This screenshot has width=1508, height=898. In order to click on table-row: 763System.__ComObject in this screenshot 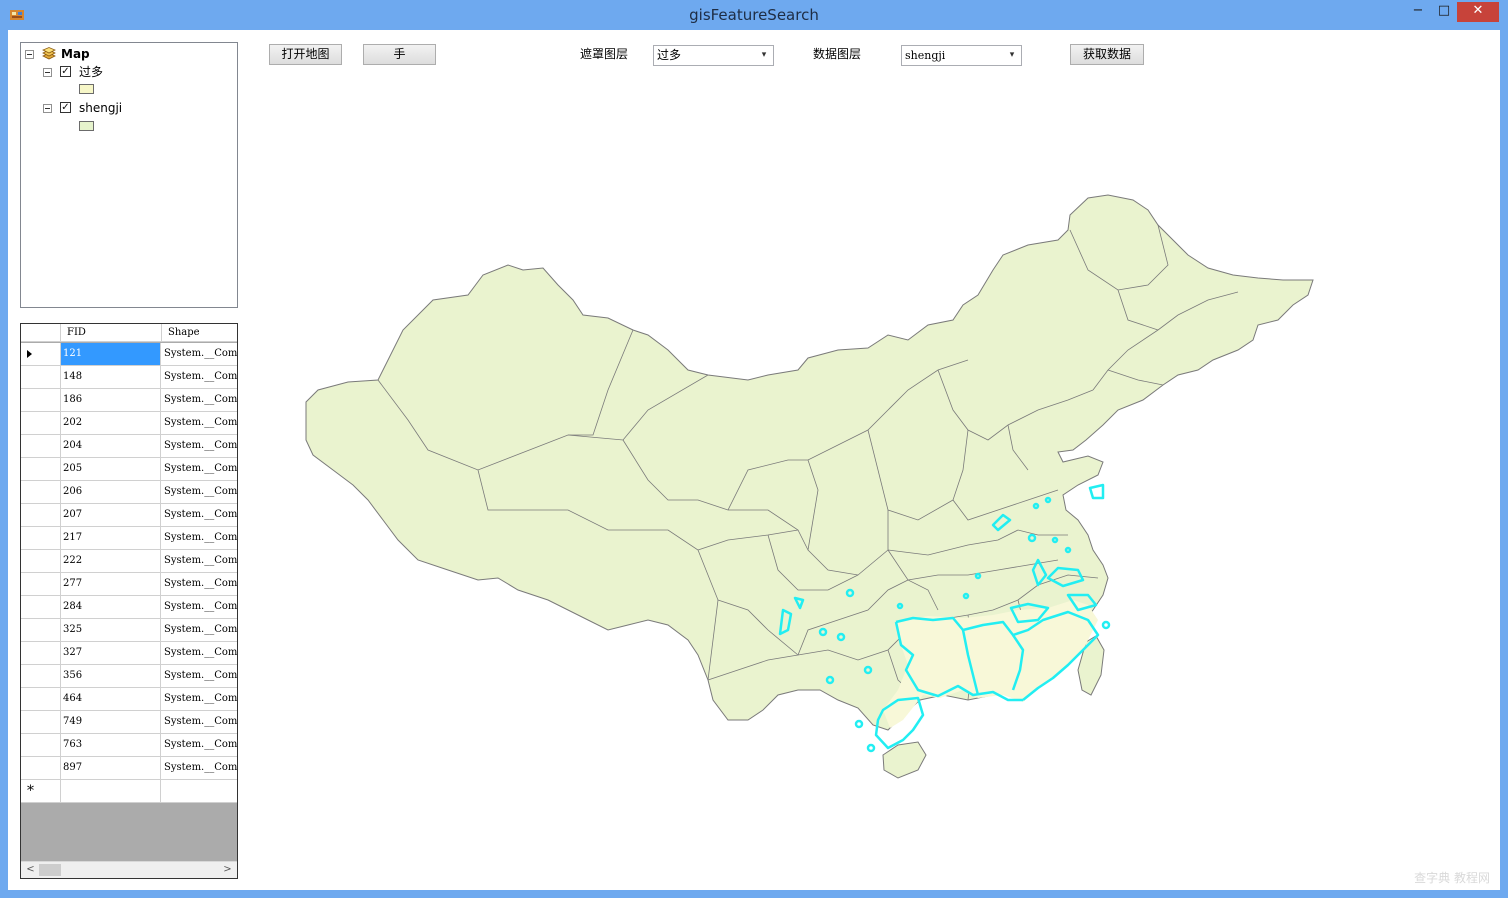, I will do `click(129, 745)`.